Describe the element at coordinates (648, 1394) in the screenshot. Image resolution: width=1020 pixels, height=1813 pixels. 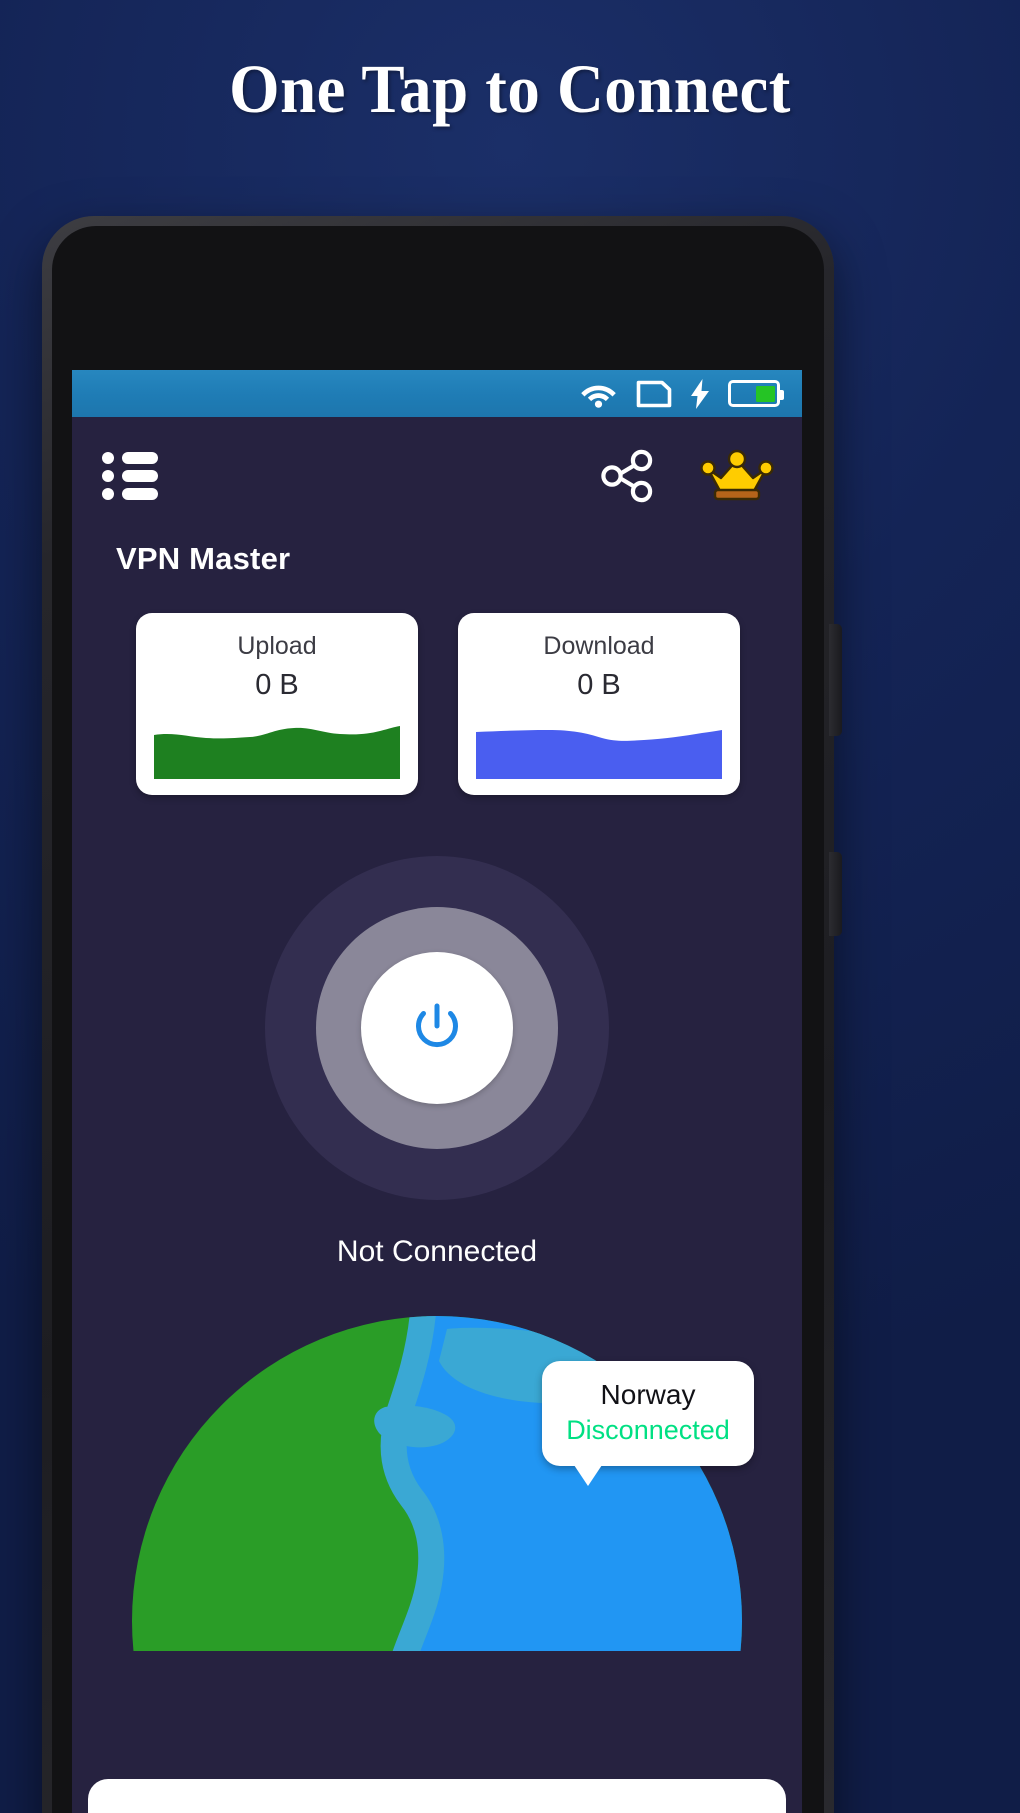
I see `tooltip-country-name: Norway` at that location.